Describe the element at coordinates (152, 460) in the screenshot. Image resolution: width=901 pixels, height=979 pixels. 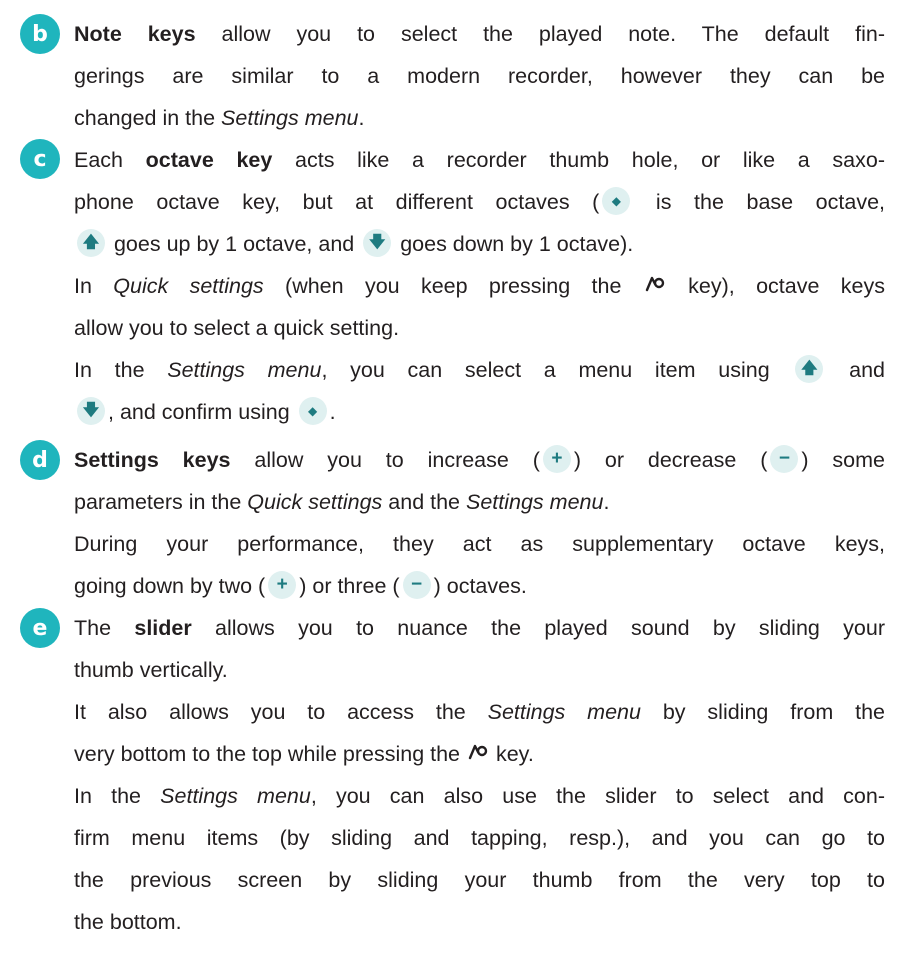
I see `term-settings-keys: Settings keys` at that location.